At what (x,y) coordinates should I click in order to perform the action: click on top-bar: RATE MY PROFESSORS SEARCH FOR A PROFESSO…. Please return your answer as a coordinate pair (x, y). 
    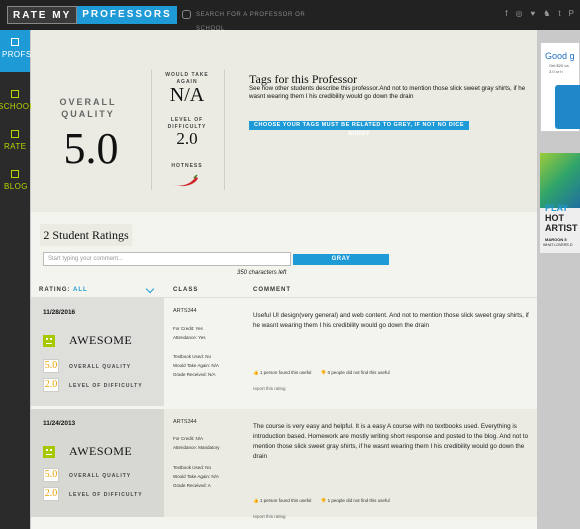
    Looking at the image, I should click on (290, 16).